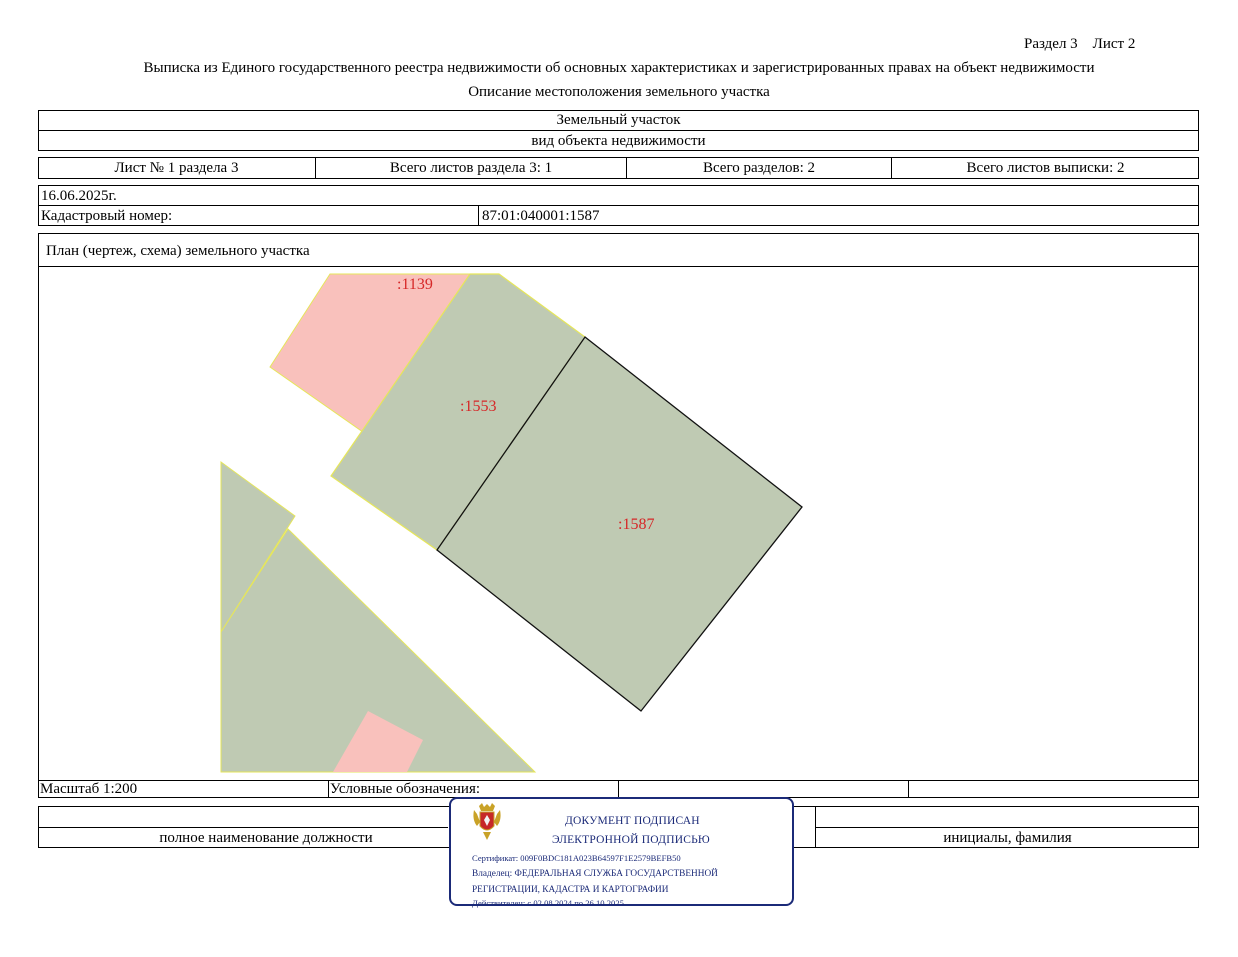 Image resolution: width=1238 pixels, height=957 pixels. I want to click on coat-of-arms-icon, so click(487, 821).